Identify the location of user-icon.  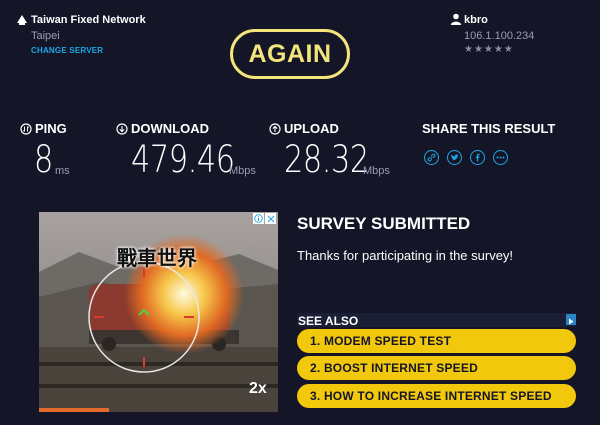
(456, 19).